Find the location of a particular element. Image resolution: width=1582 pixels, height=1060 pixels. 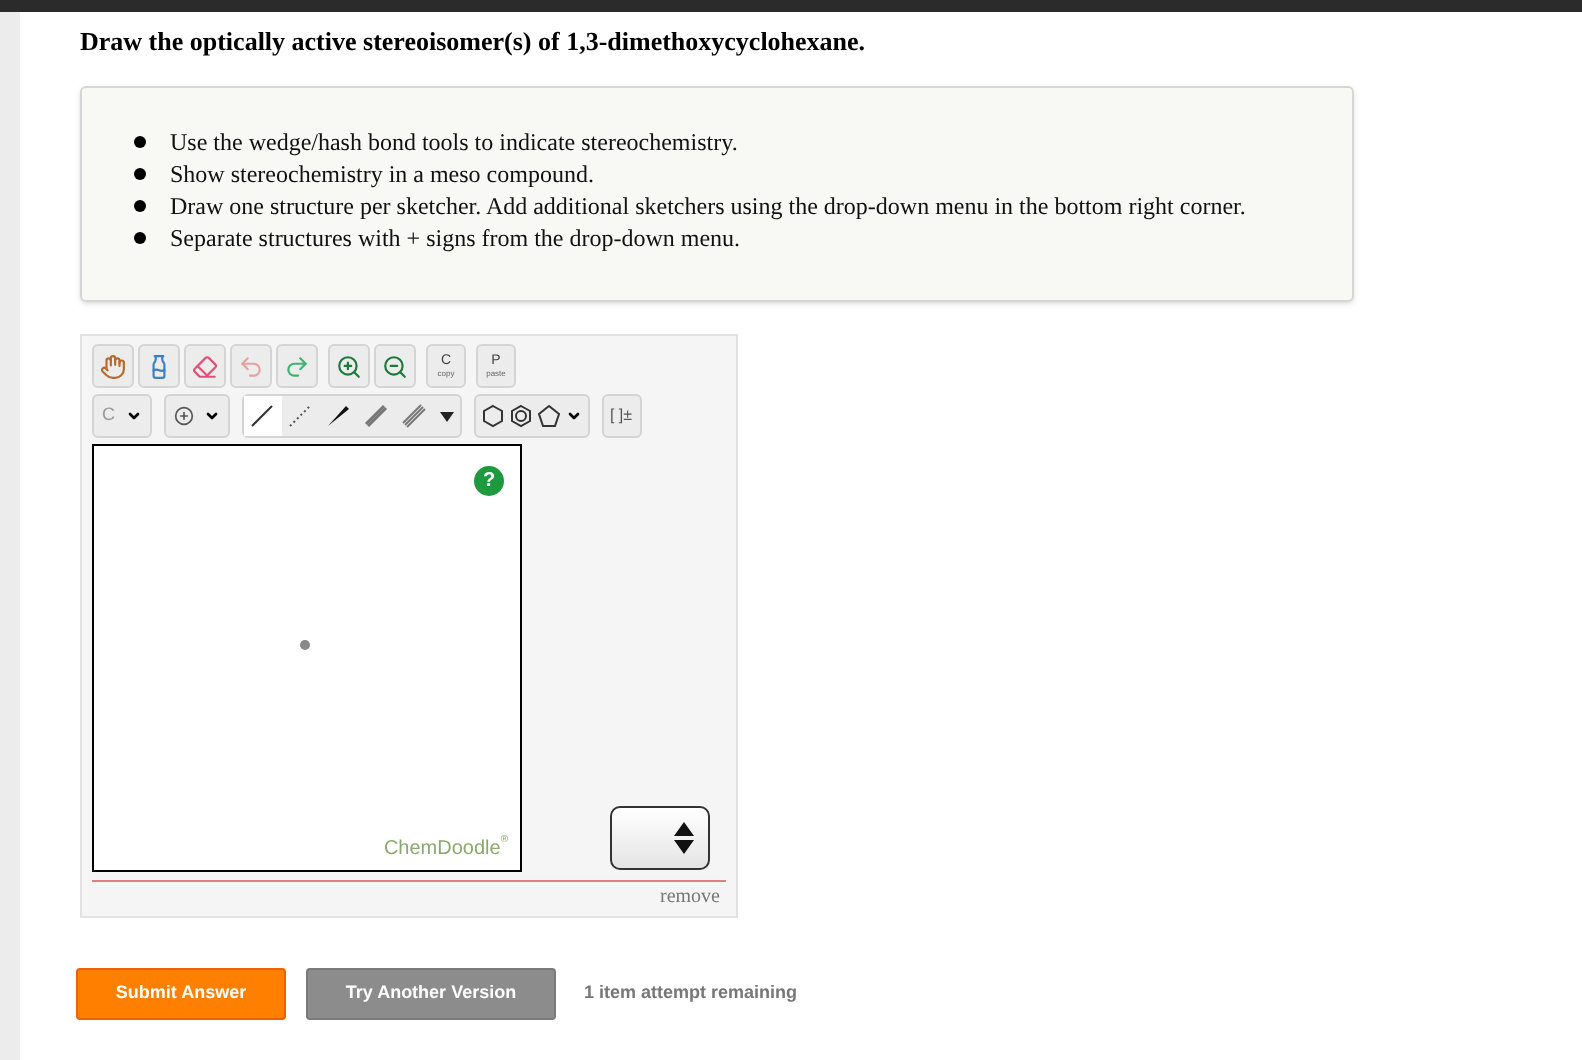

attempts-text: 1 item attempt remaining is located at coordinates (691, 993).